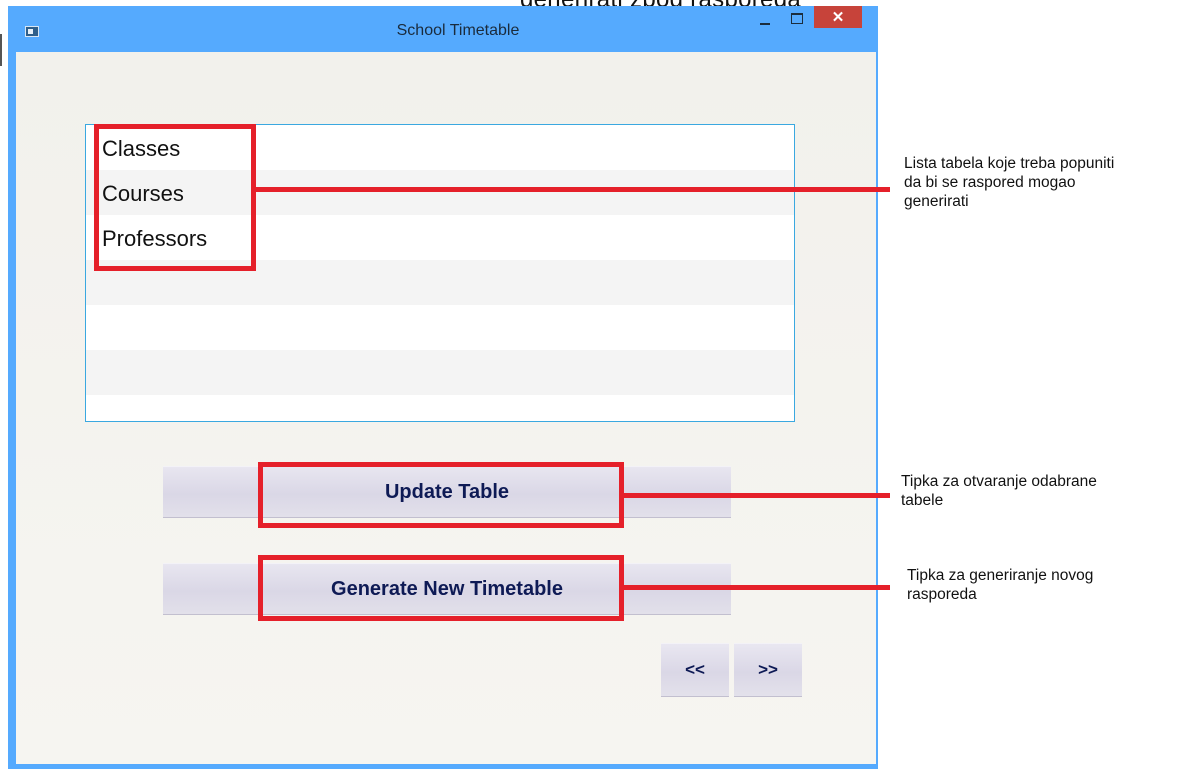  I want to click on callout-line-update, so click(757, 495).